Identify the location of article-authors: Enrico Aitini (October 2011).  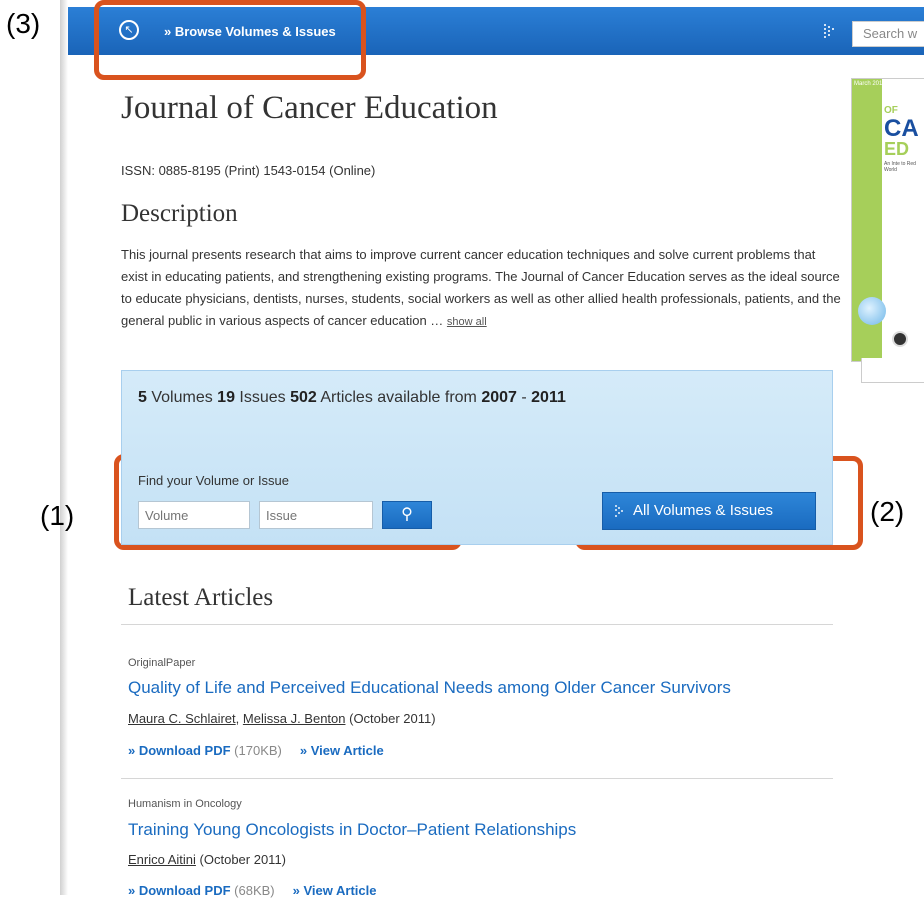
(207, 859).